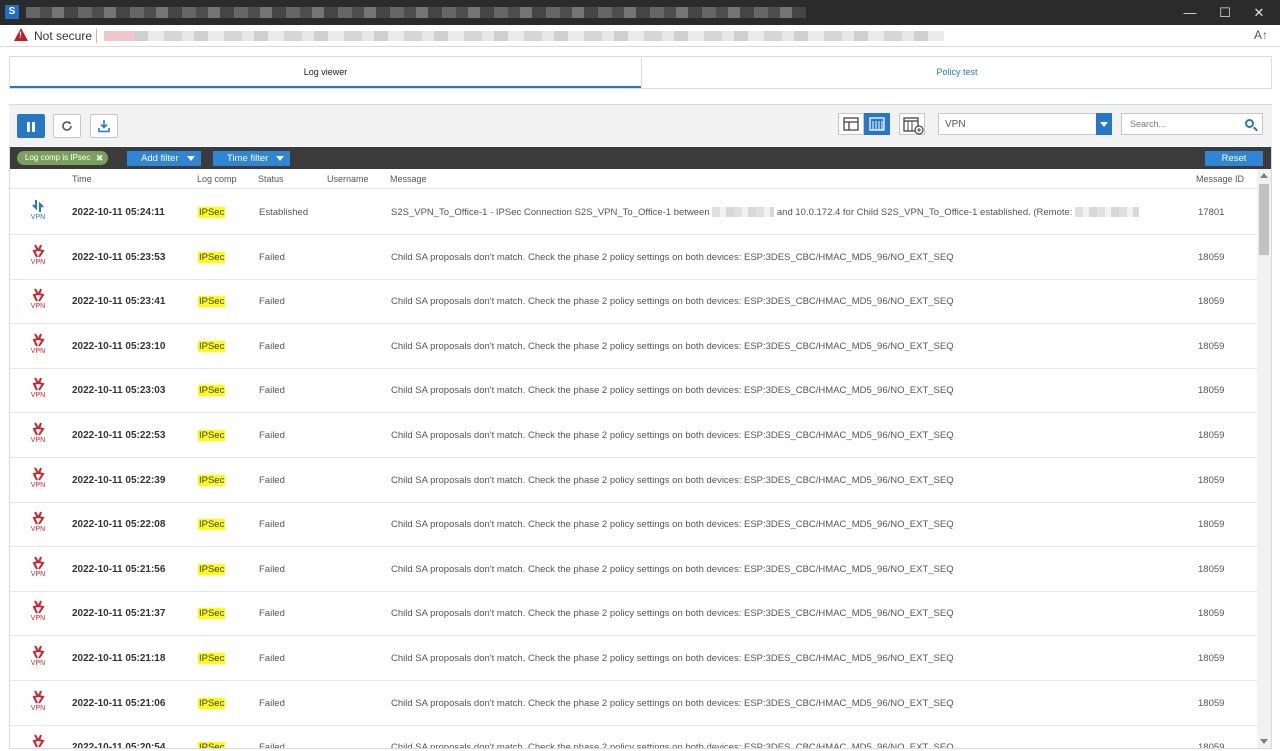  What do you see at coordinates (524, 36) in the screenshot?
I see `url-redacted` at bounding box center [524, 36].